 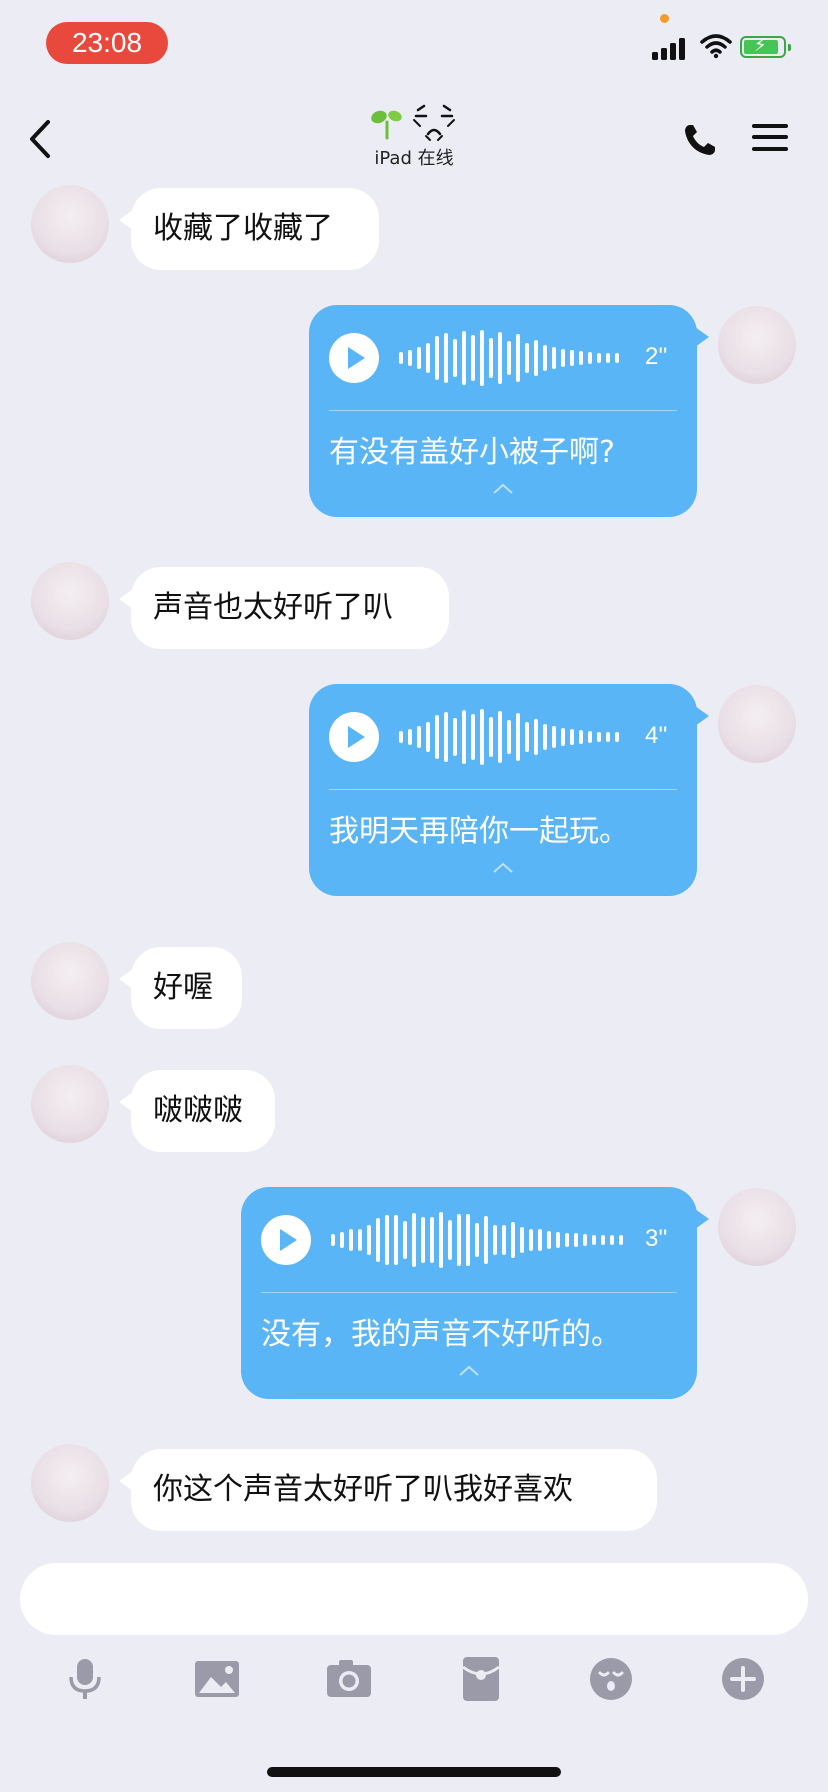 What do you see at coordinates (475, 1293) in the screenshot?
I see `voice-message: 3'' 没有，我的声音不好听的。` at bounding box center [475, 1293].